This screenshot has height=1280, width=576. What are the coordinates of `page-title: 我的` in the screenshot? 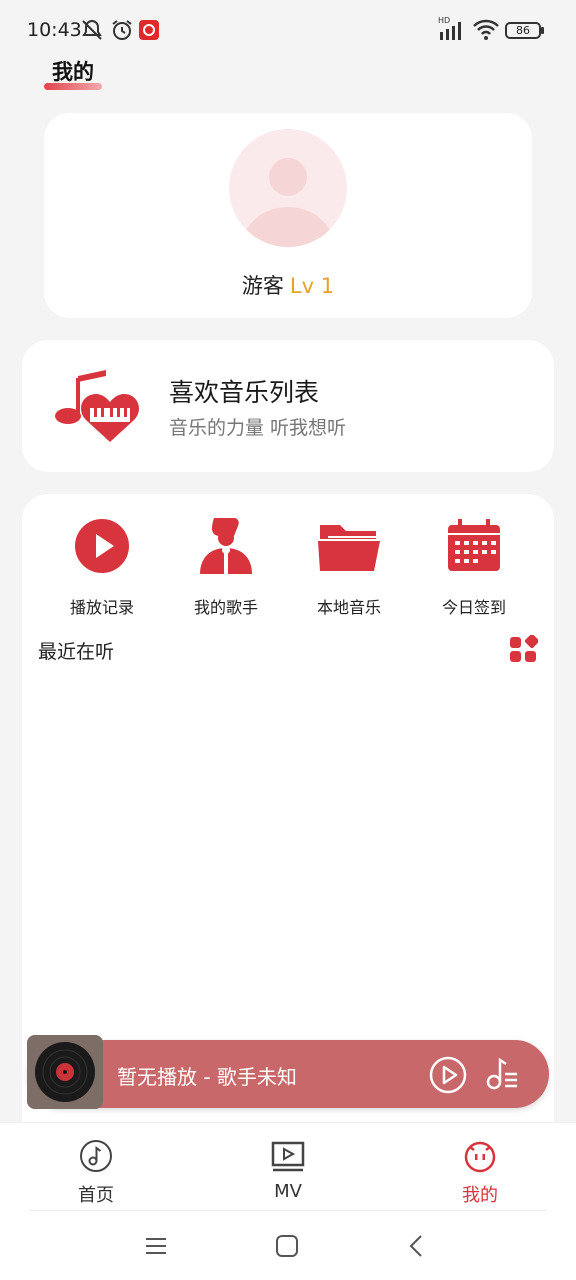 It's located at (73, 72).